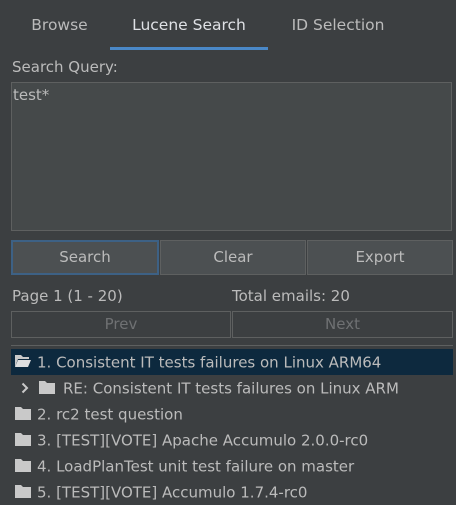 Image resolution: width=456 pixels, height=505 pixels. What do you see at coordinates (172, 493) in the screenshot?
I see `tree-item-label: 5. [TEST][VOTE] Accumulo 1.7.4-rc0` at bounding box center [172, 493].